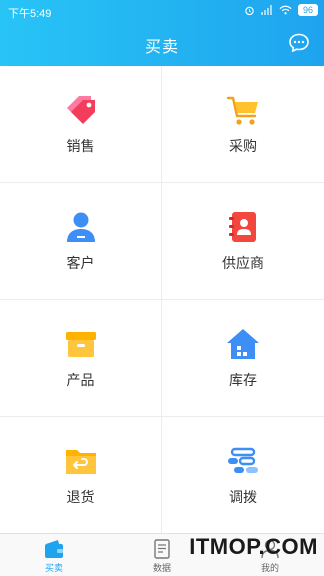  Describe the element at coordinates (80, 227) in the screenshot. I see `customer-icon` at that location.